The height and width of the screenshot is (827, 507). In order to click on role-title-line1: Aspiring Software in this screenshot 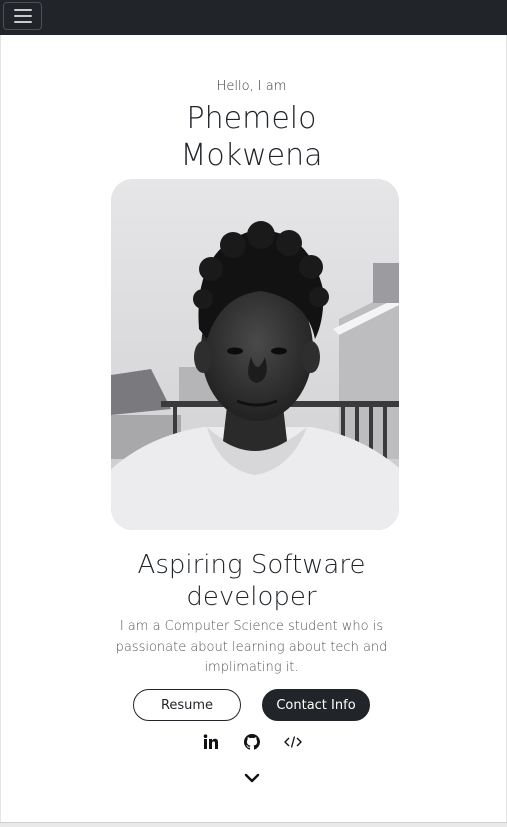, I will do `click(251, 565)`.